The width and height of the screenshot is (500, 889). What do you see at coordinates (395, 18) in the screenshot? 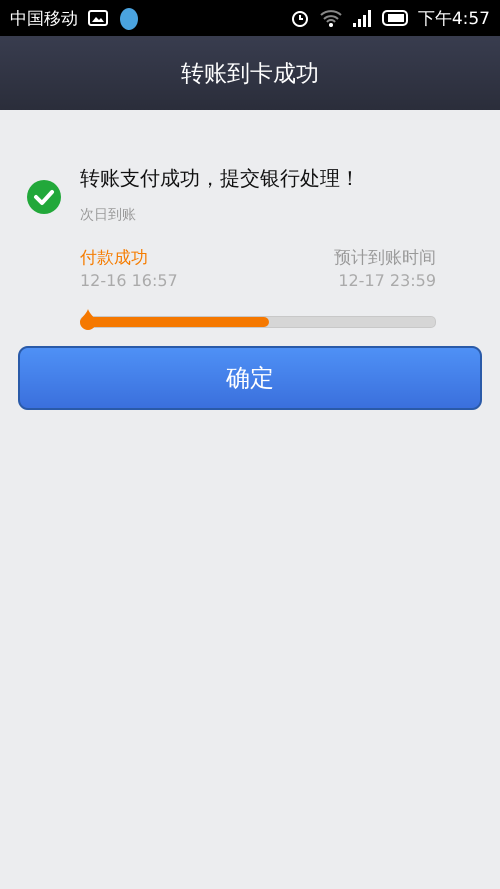
I see `battery-icon` at bounding box center [395, 18].